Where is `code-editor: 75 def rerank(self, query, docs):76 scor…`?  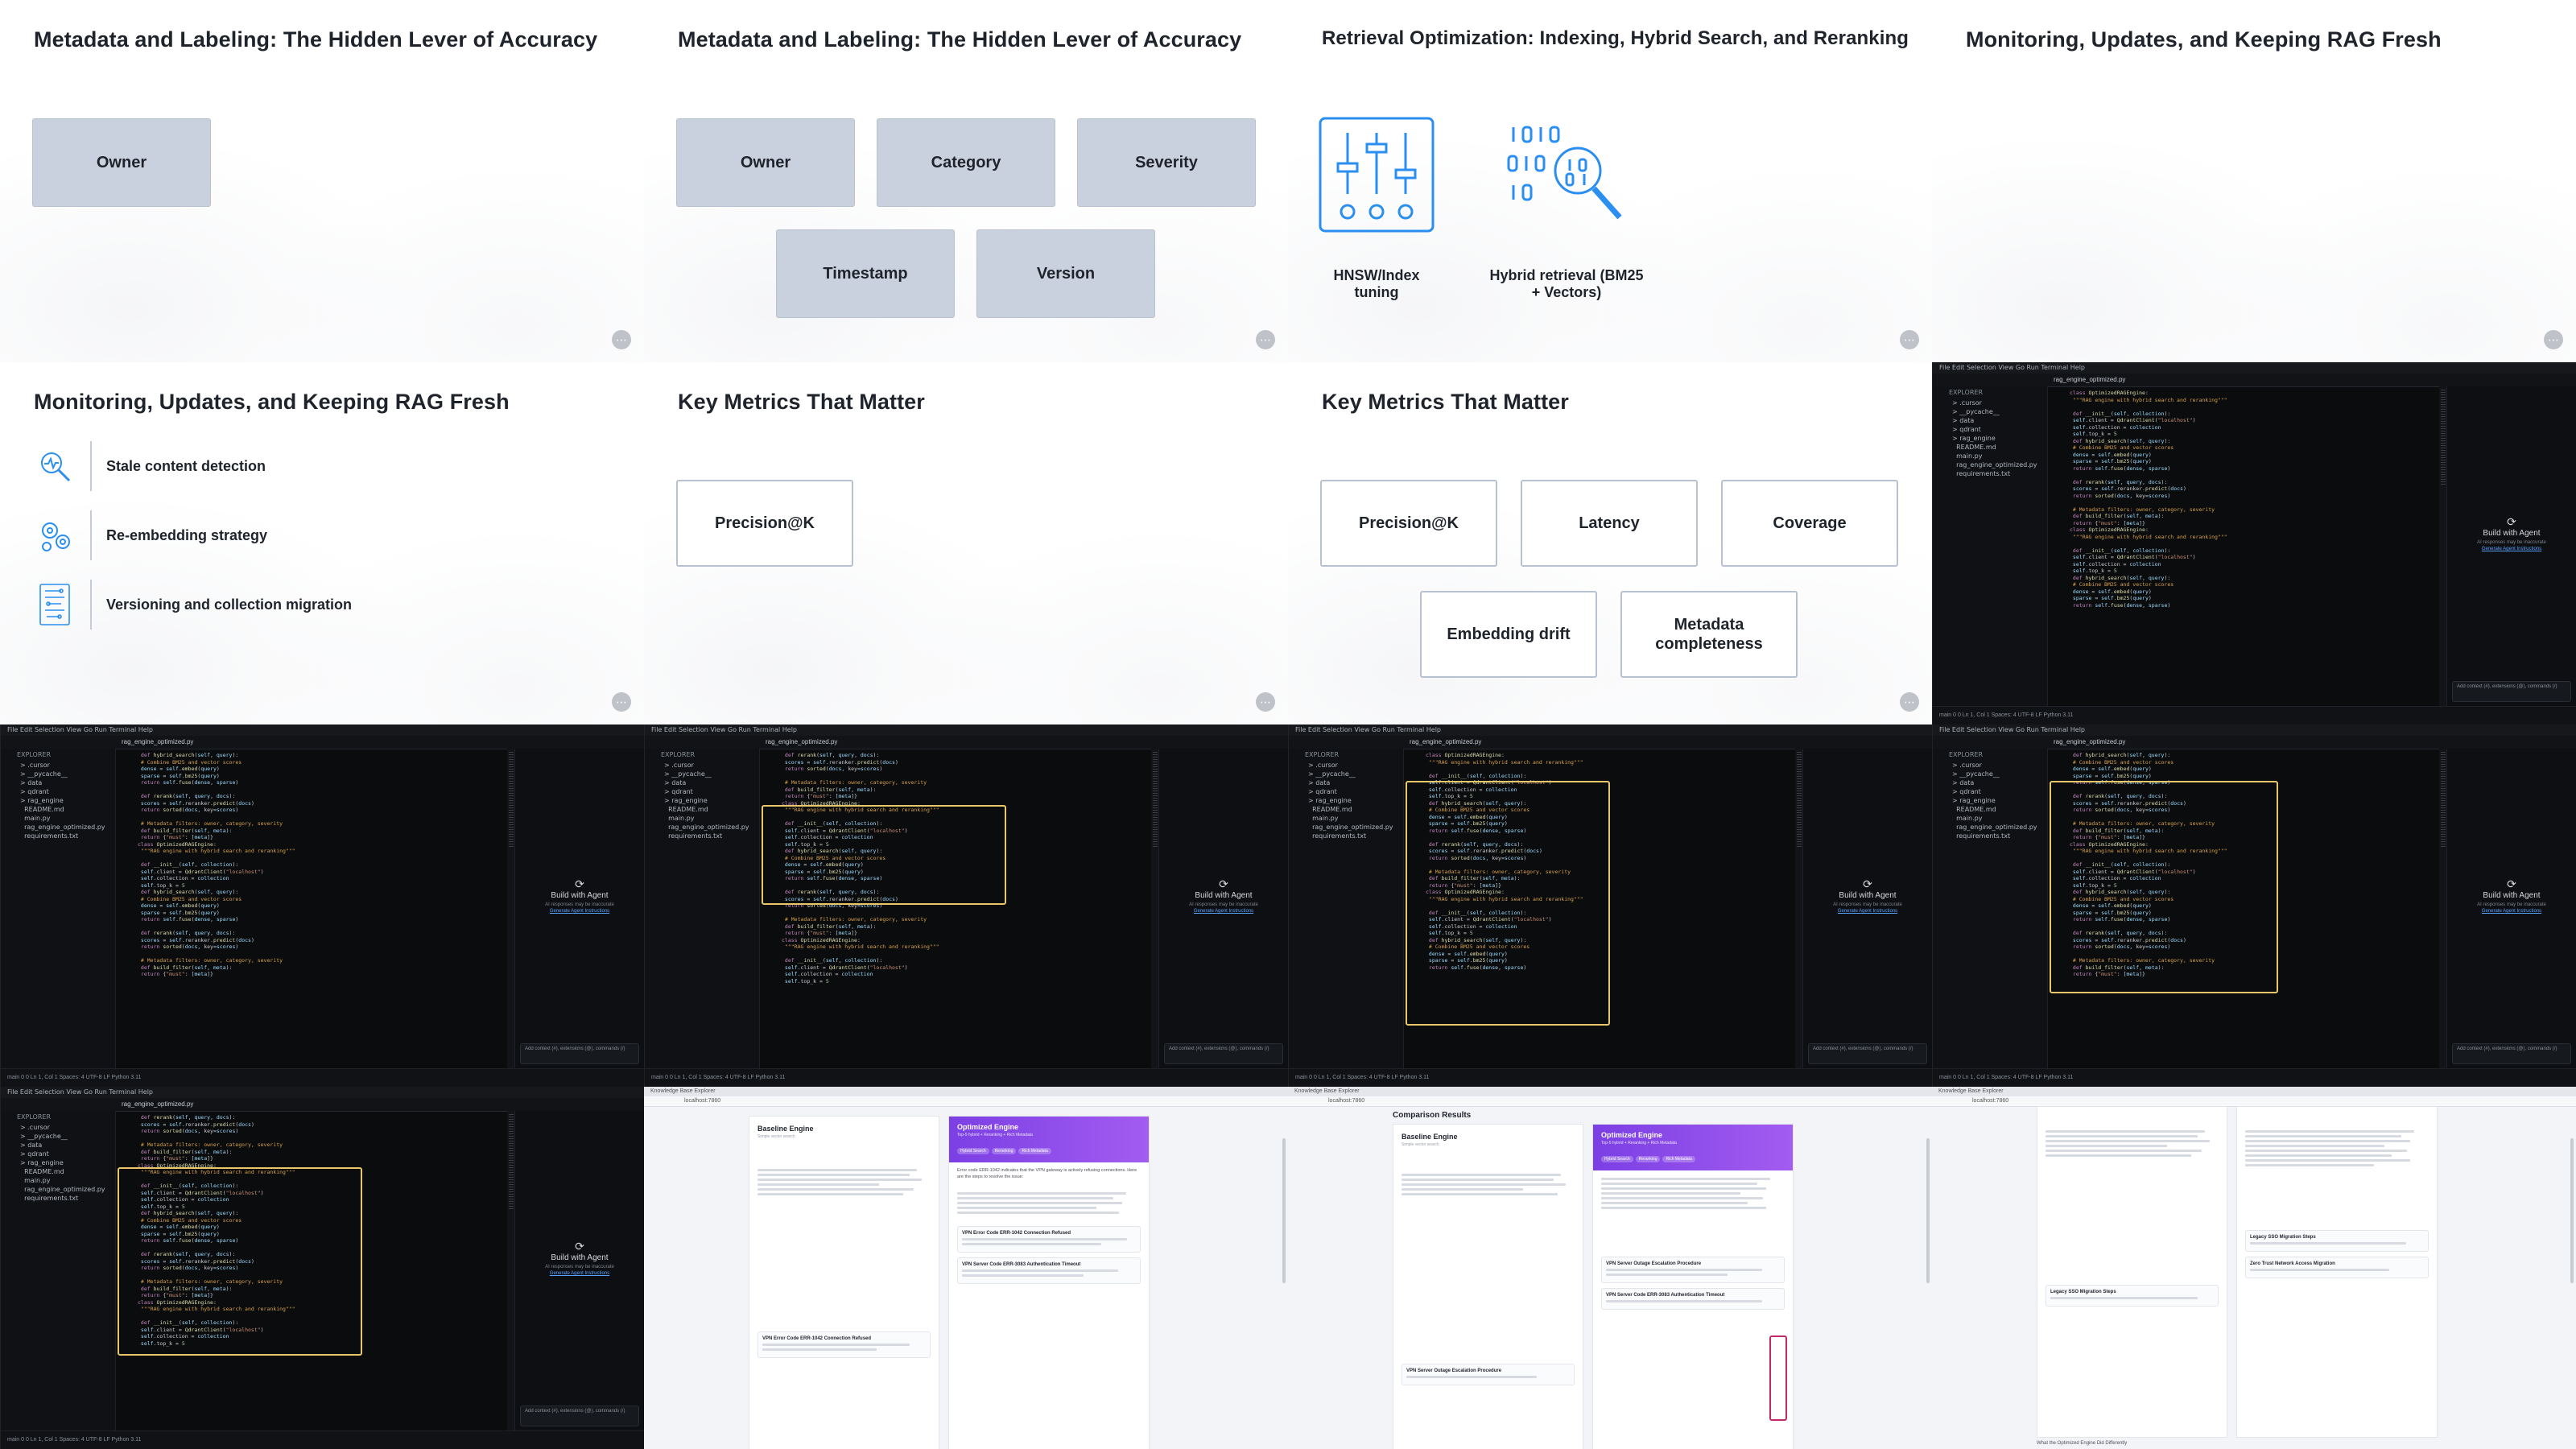 code-editor: 75 def rerank(self, query, docs):76 scor… is located at coordinates (955, 909).